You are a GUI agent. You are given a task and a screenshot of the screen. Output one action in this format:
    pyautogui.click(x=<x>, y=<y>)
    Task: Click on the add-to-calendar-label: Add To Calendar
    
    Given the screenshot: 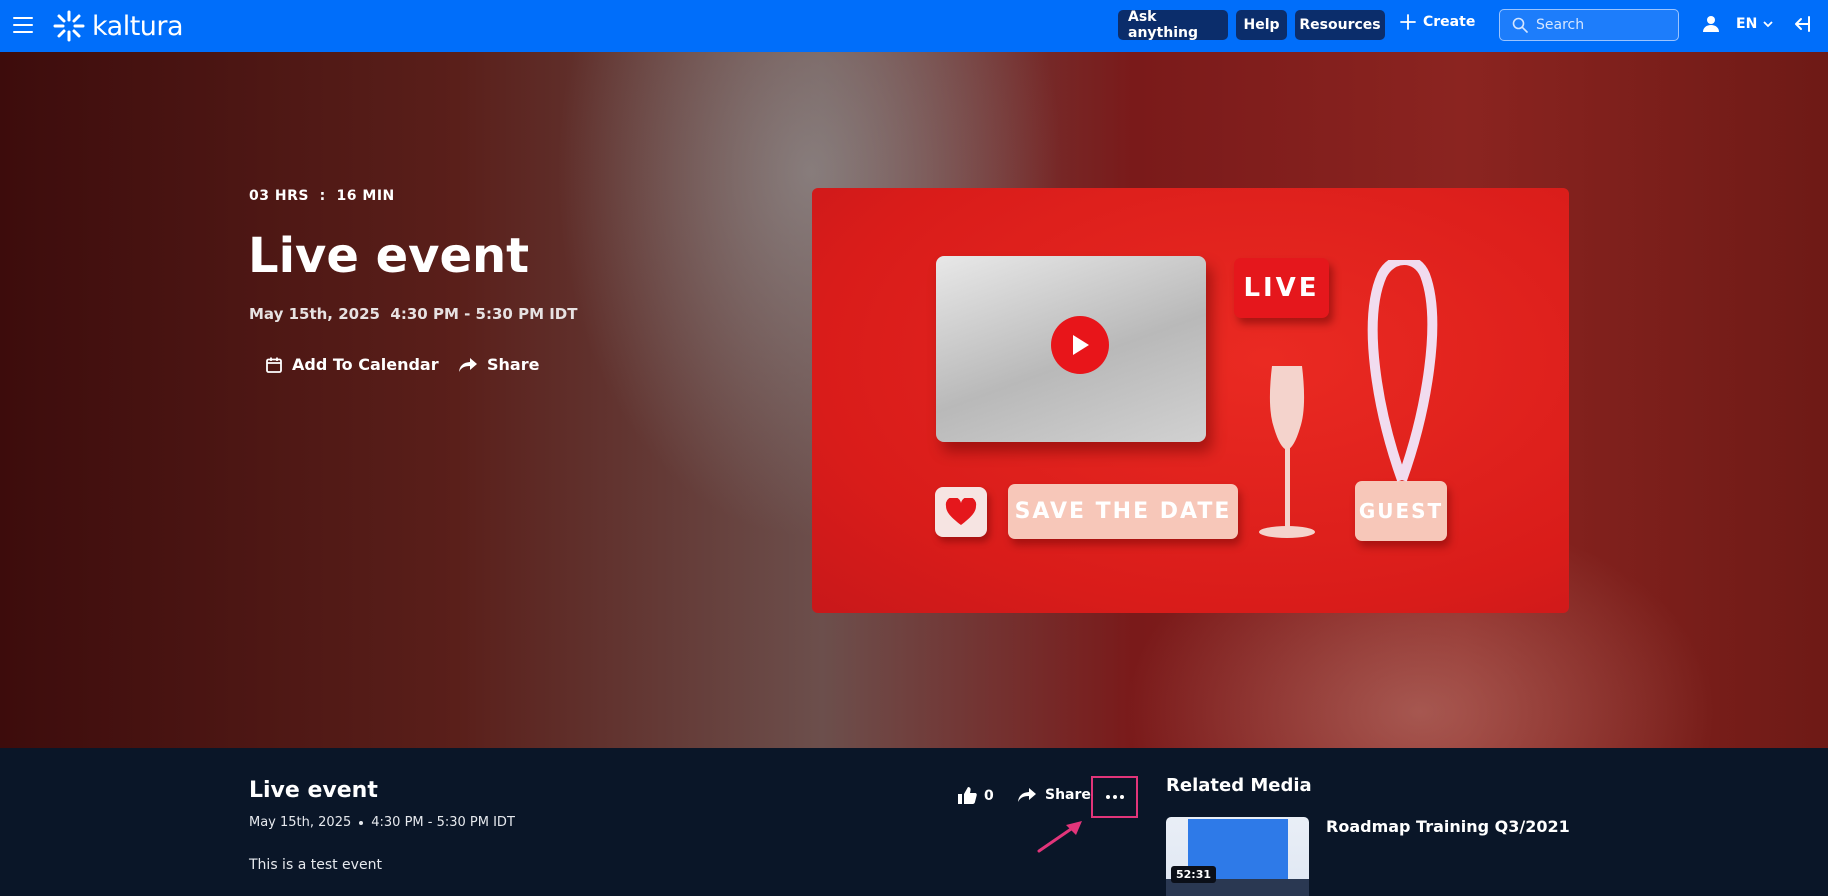 What is the action you would take?
    pyautogui.click(x=365, y=364)
    